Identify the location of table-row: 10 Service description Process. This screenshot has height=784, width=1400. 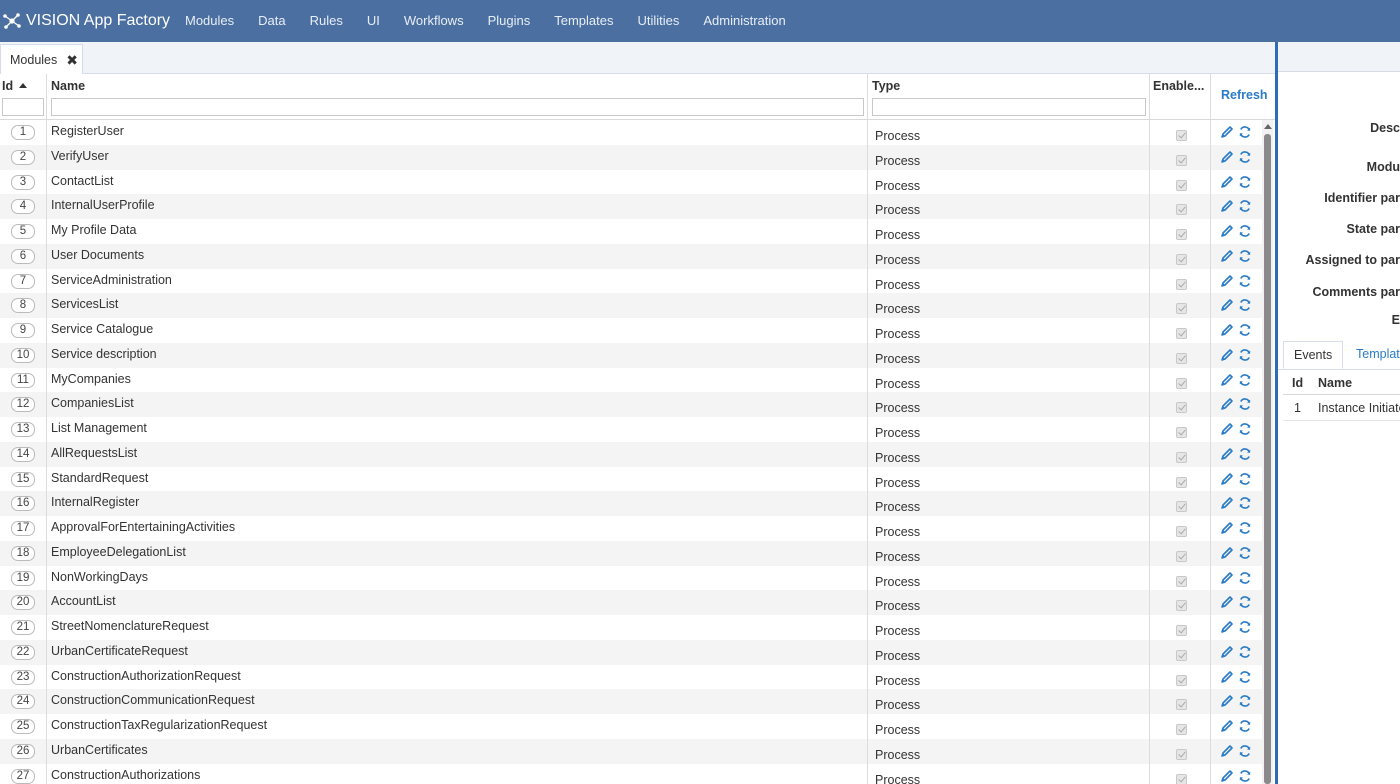
(632, 355).